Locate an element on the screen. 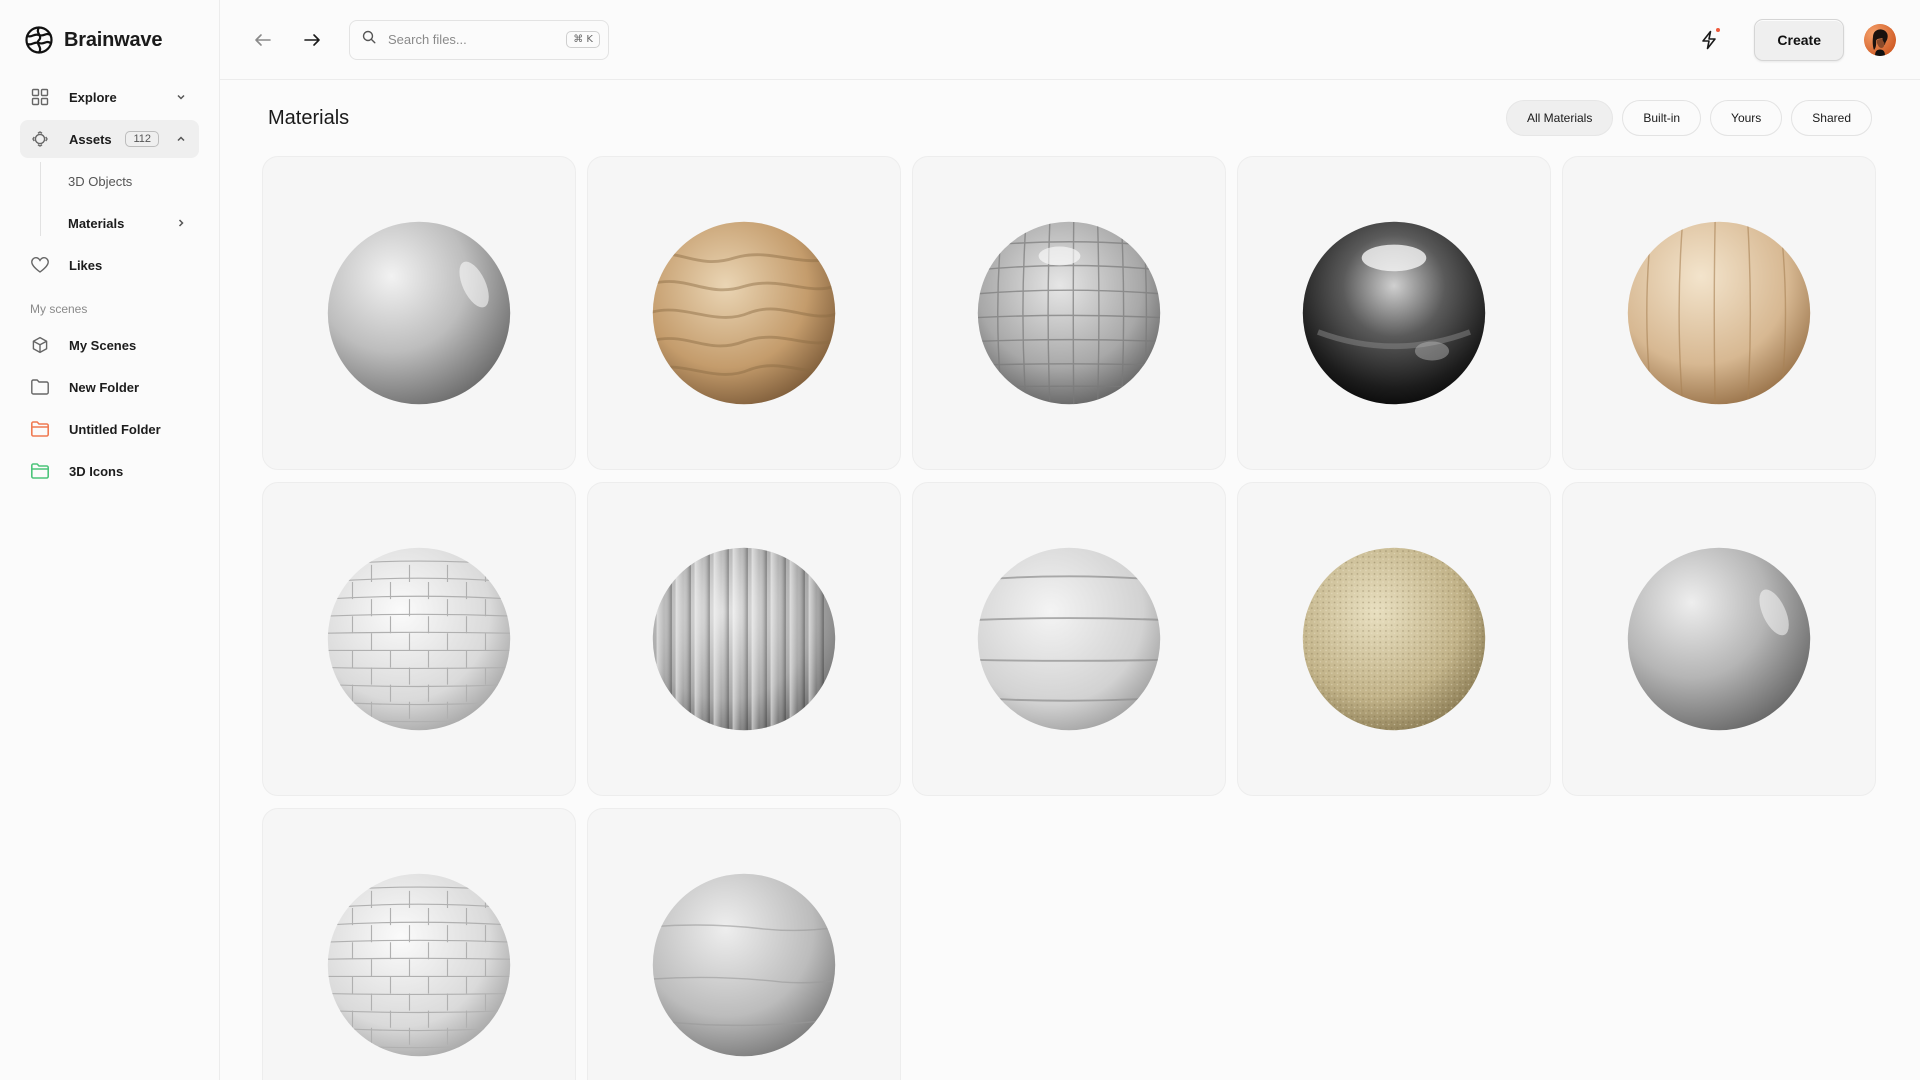  sidebar-item-label: Explore is located at coordinates (93, 97).